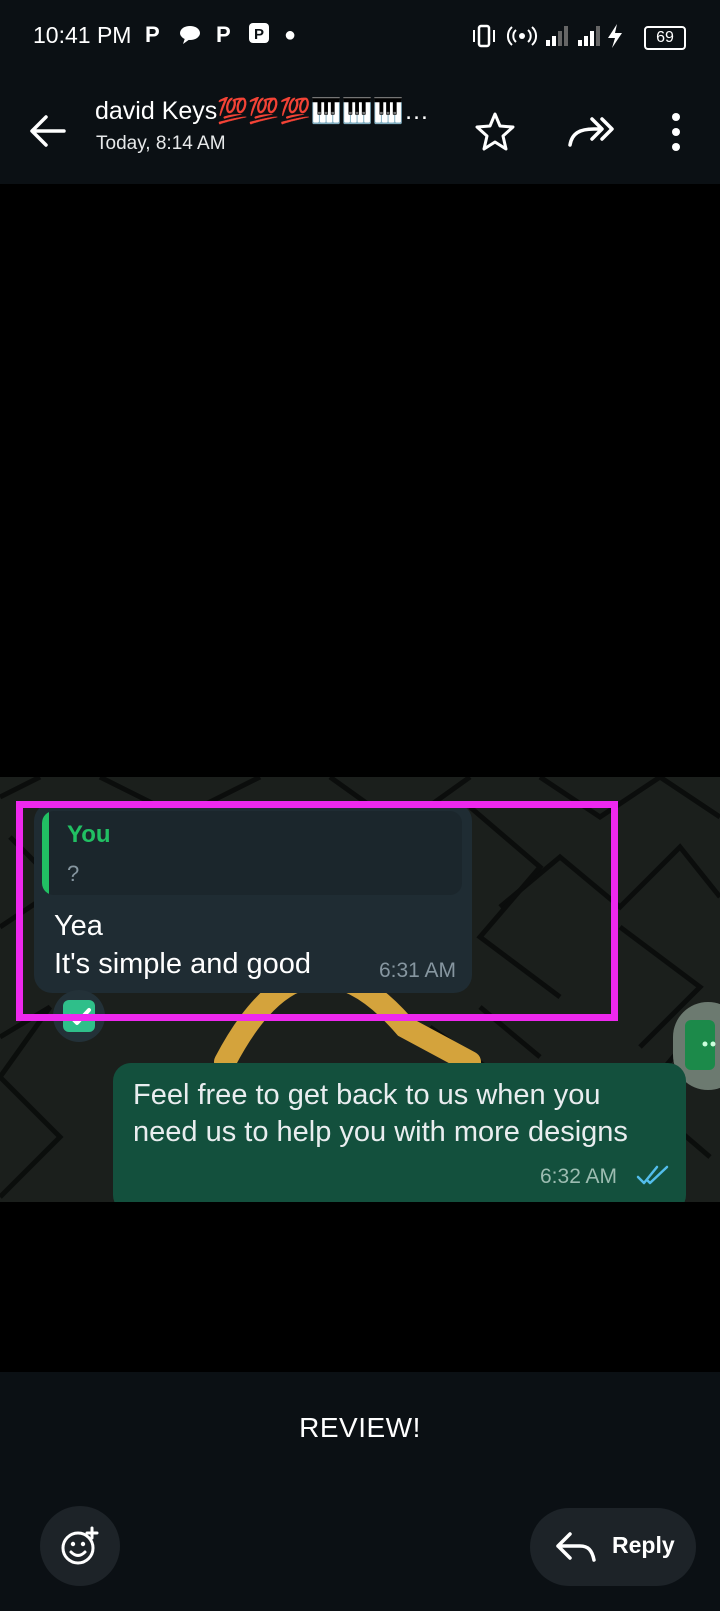  I want to click on add-emoji-icon, so click(80, 1545).